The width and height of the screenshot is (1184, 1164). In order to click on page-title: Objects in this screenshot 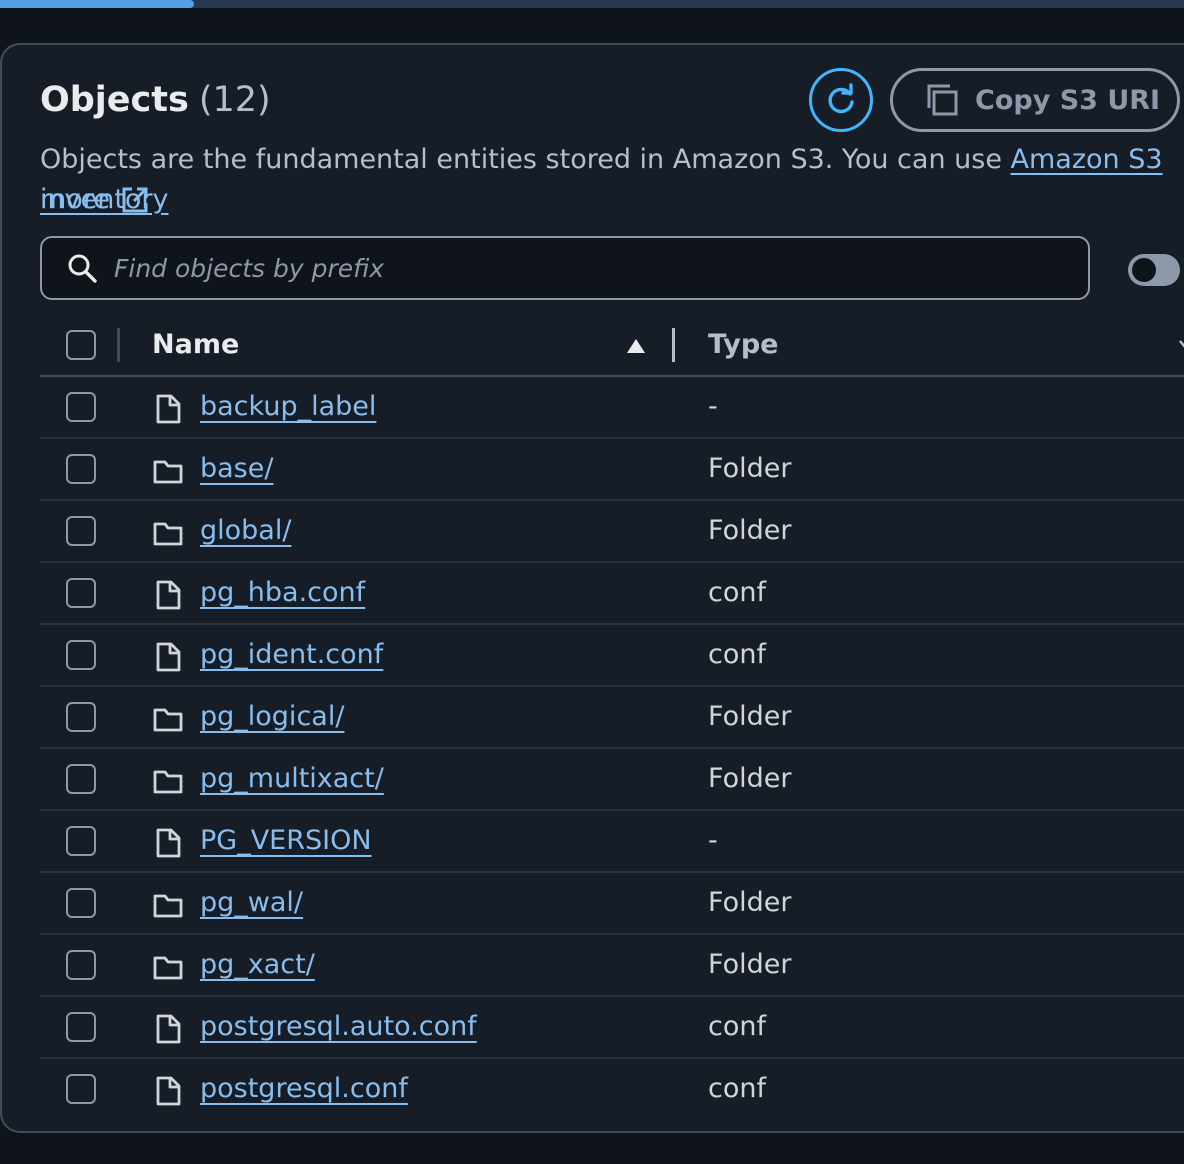, I will do `click(114, 100)`.